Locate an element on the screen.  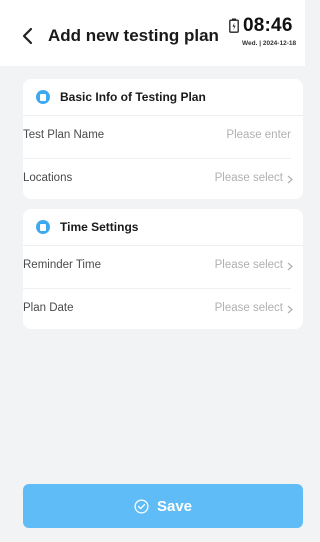
back-button is located at coordinates (28, 36).